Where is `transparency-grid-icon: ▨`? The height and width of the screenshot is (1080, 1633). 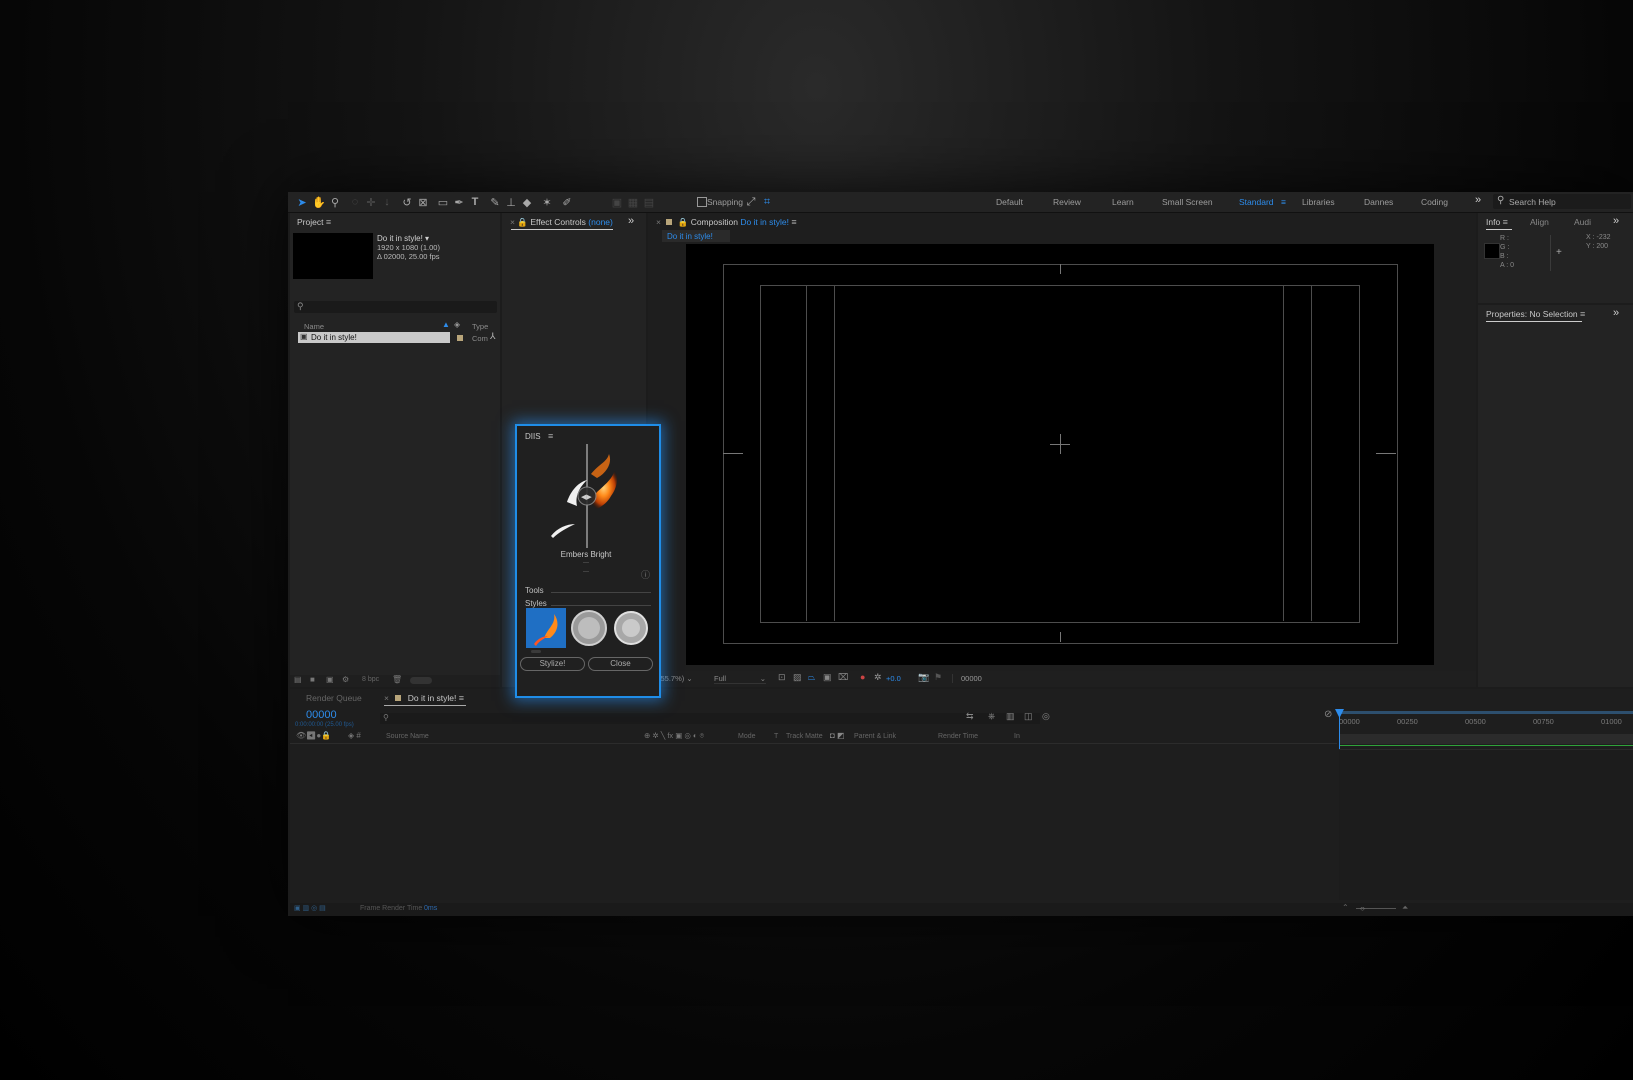
transparency-grid-icon: ▨ is located at coordinates (797, 677).